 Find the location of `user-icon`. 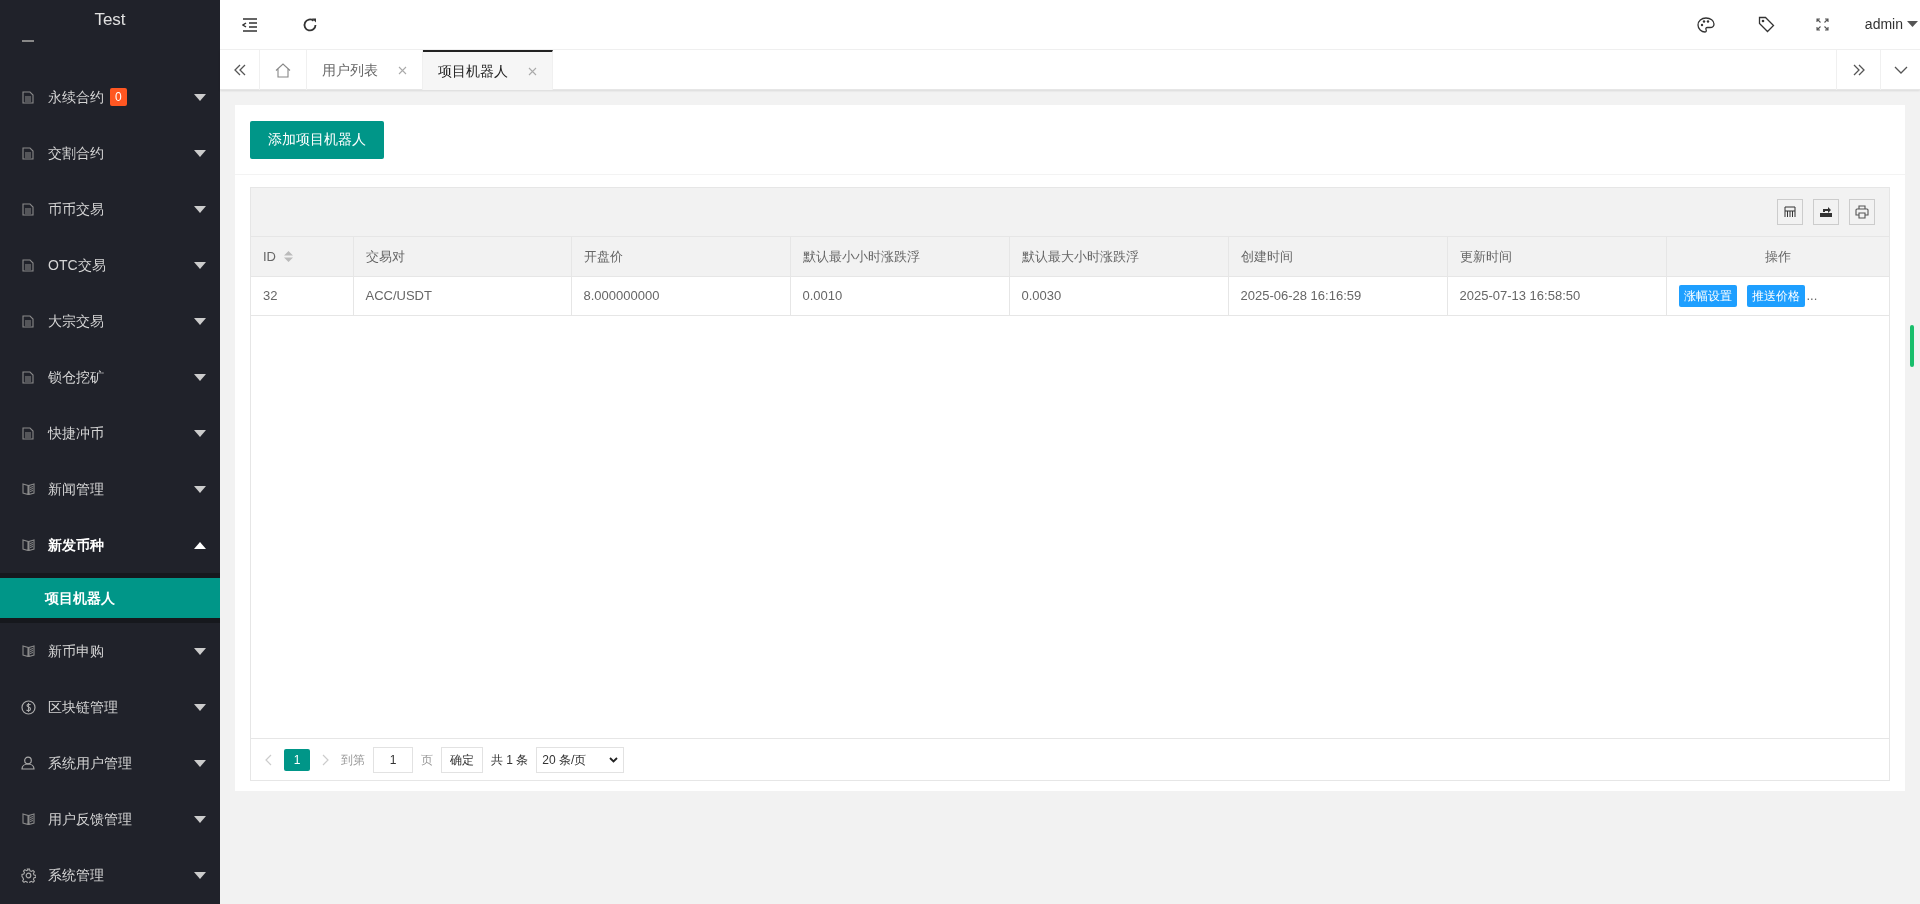

user-icon is located at coordinates (28, 763).